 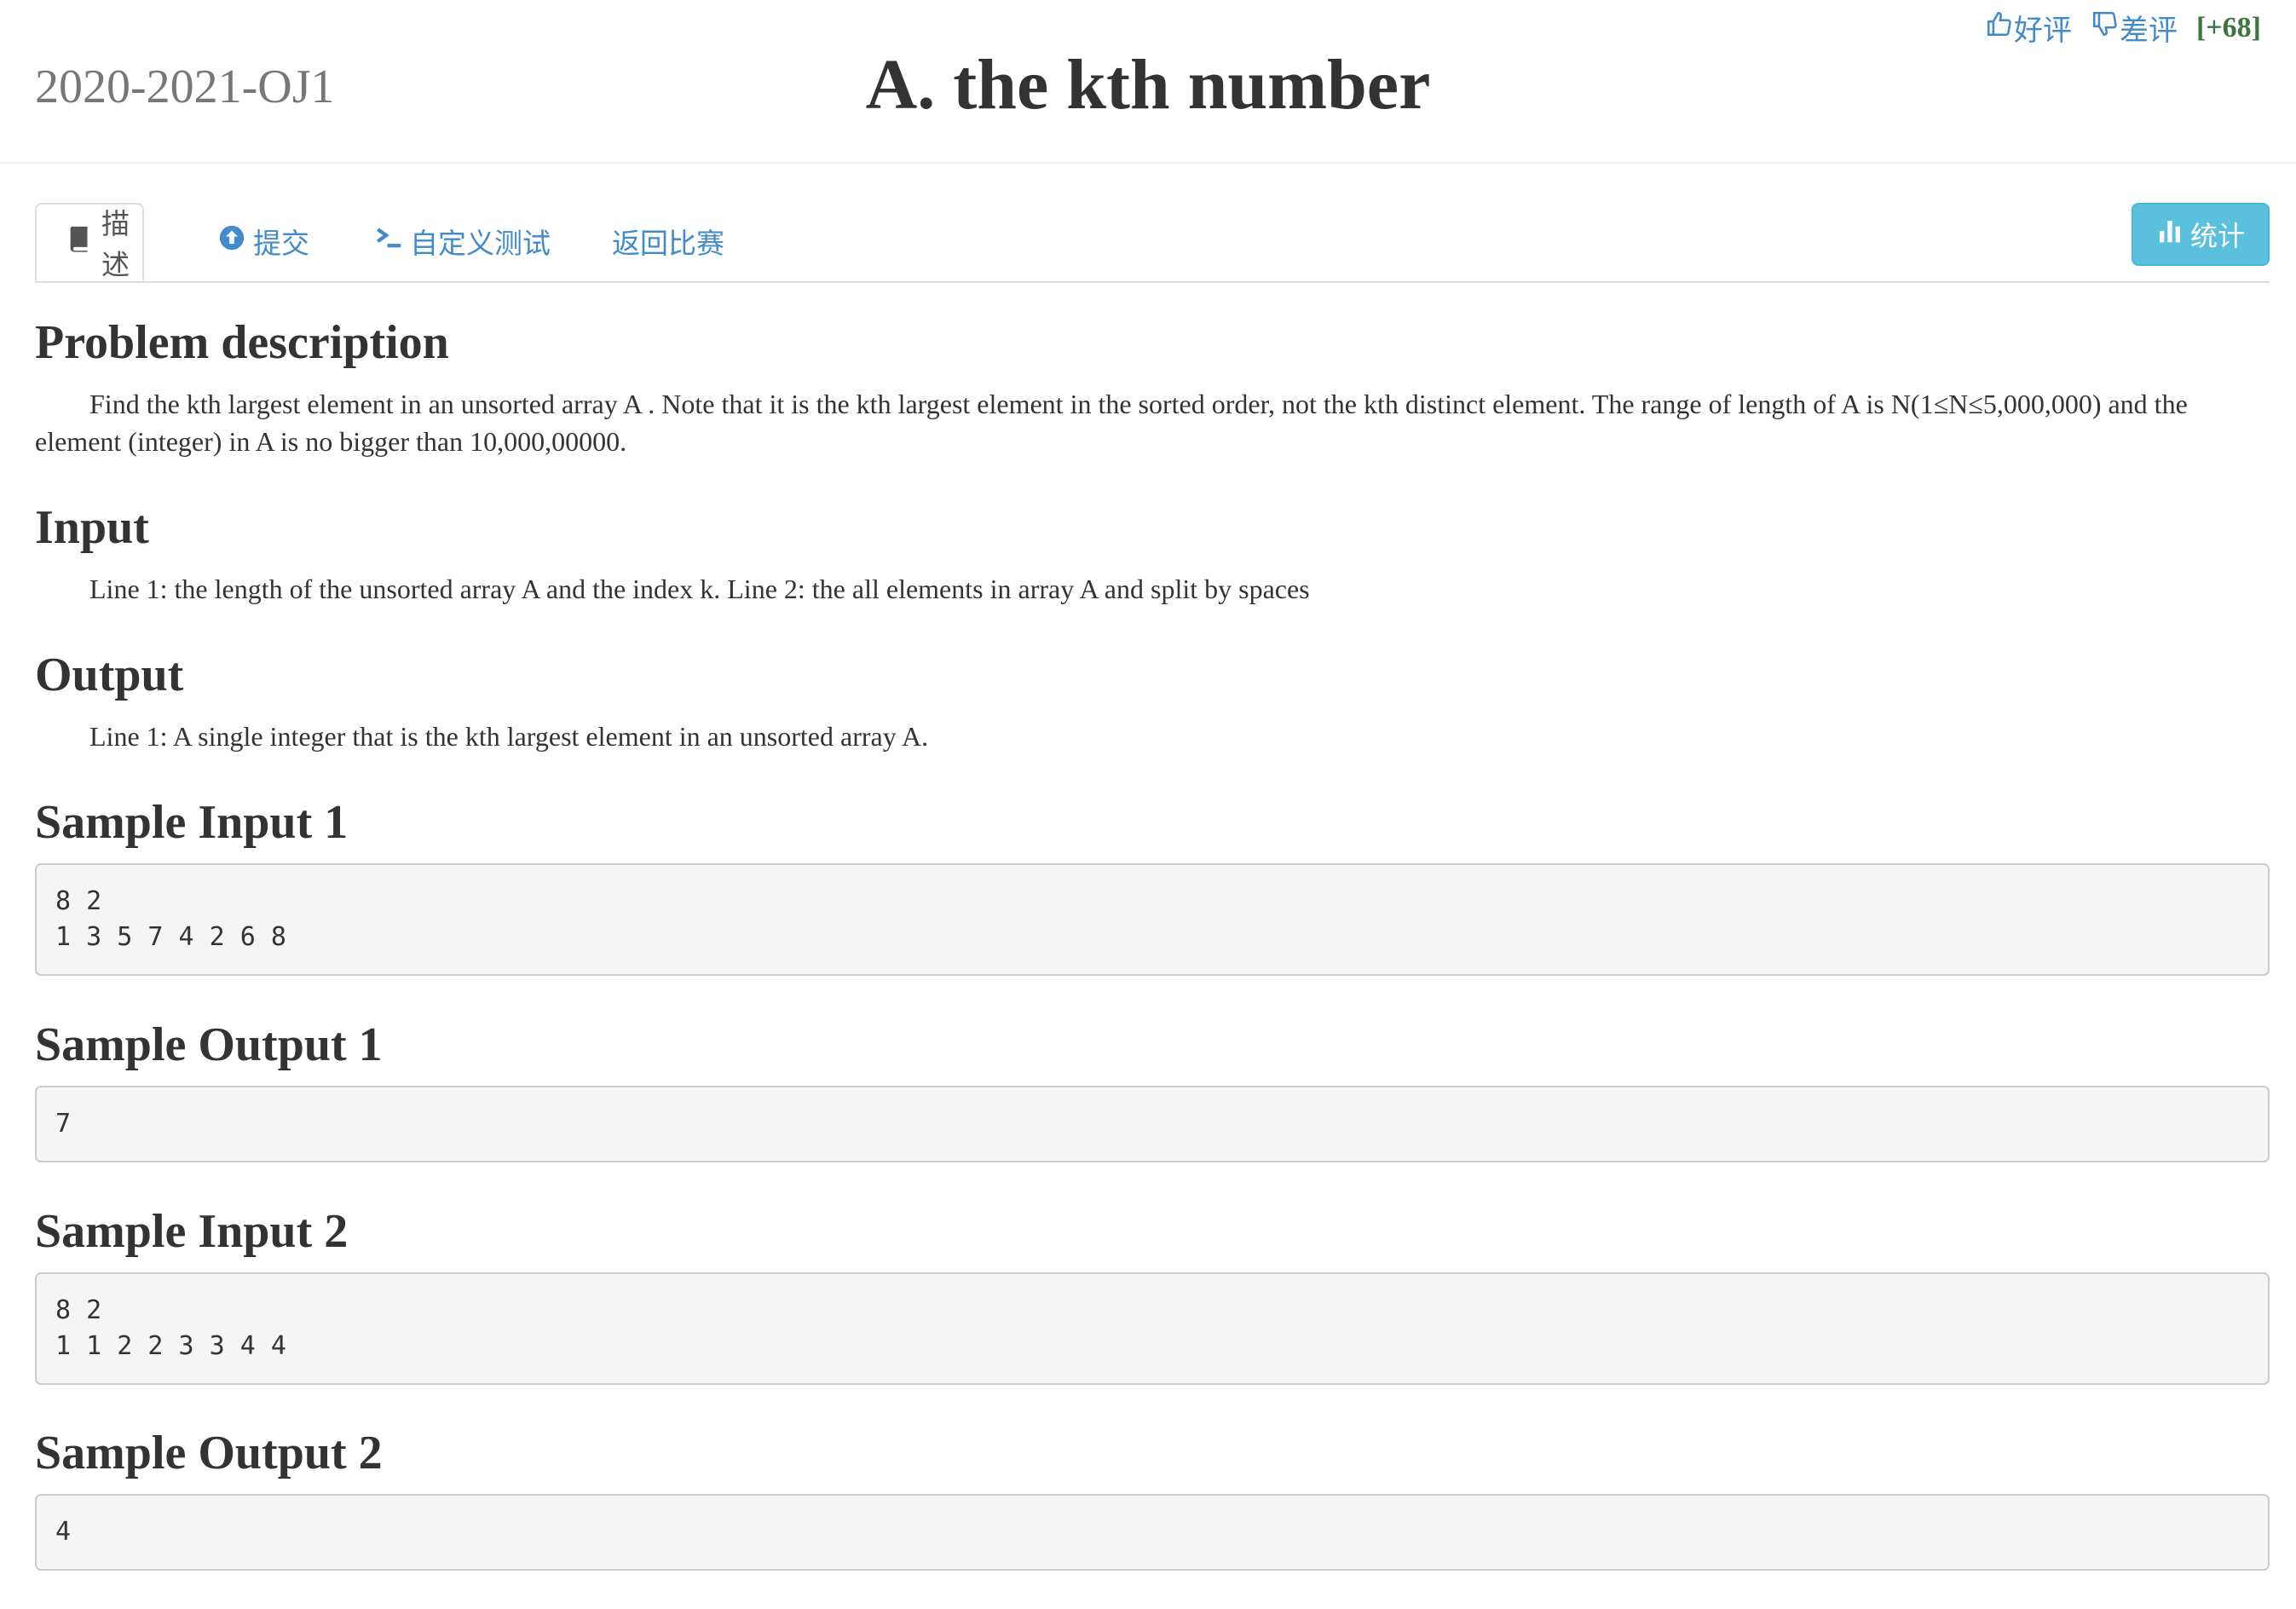 I want to click on bar-chart-icon, so click(x=2170, y=234).